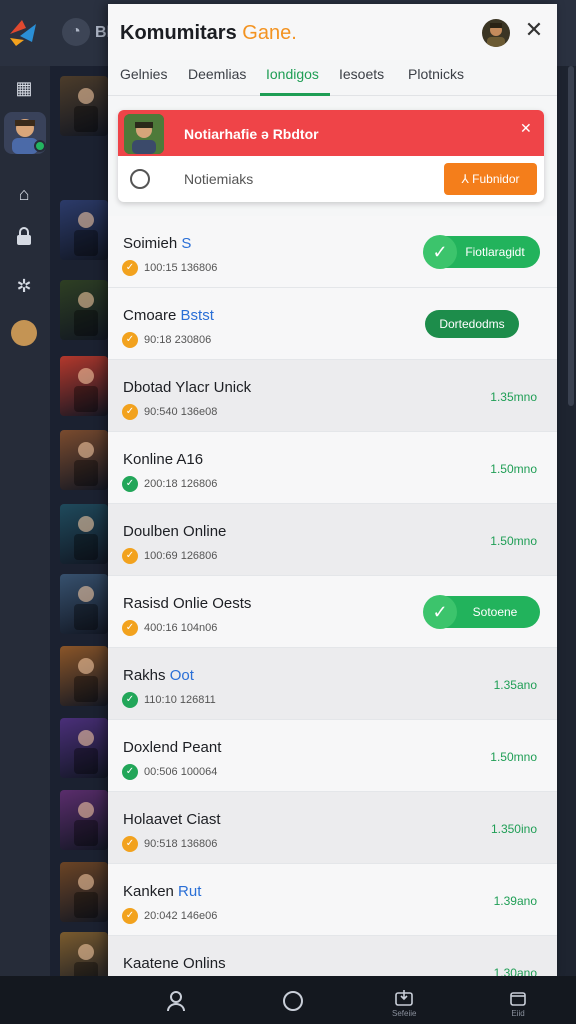  What do you see at coordinates (186, 243) in the screenshot?
I see `game-title-tag: S` at bounding box center [186, 243].